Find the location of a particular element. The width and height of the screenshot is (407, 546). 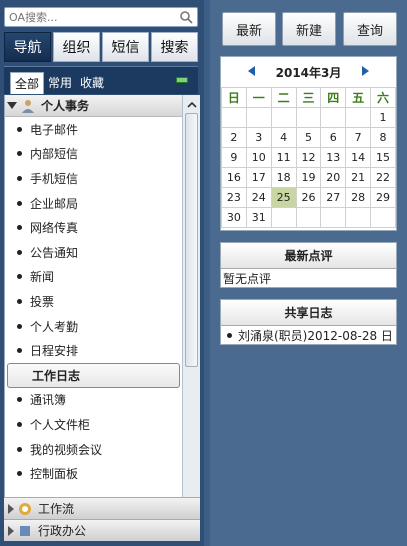

calendar-day: 10 is located at coordinates (258, 157).